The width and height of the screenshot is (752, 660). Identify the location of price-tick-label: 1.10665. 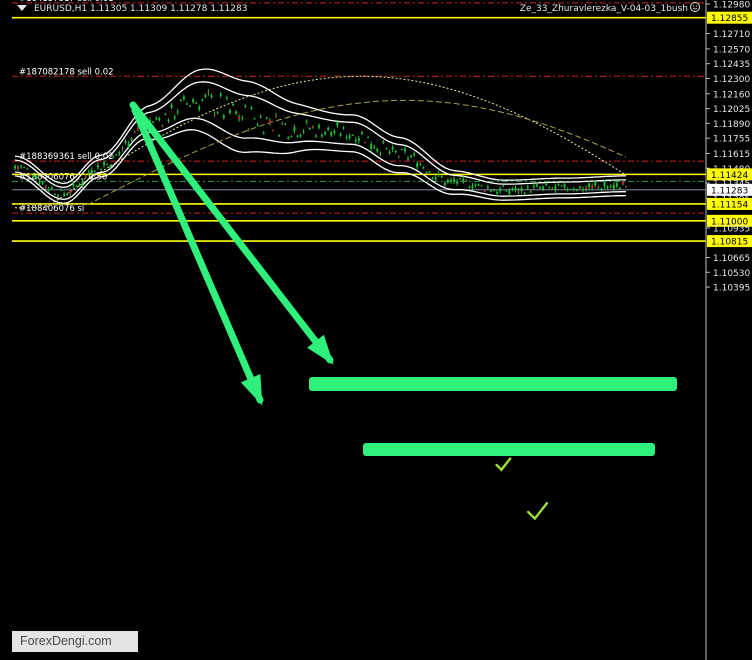
(731, 259).